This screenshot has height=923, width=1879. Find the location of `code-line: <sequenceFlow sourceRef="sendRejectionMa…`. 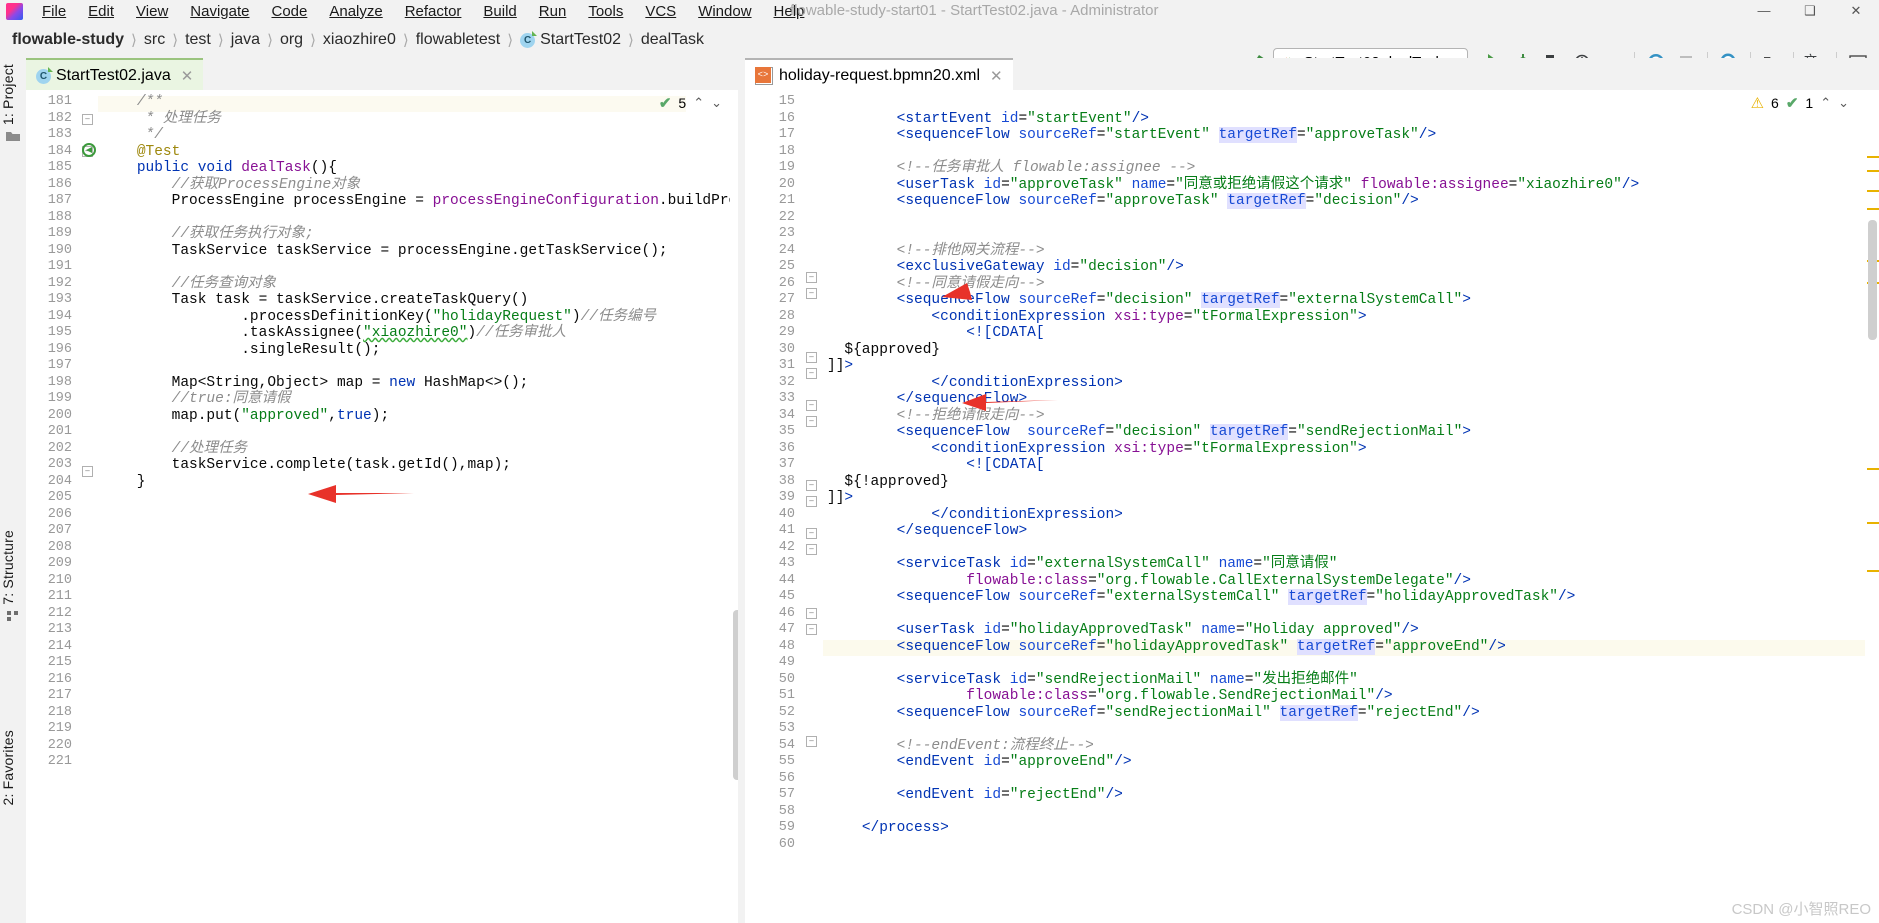

code-line: <sequenceFlow sourceRef="sendRejectionMa… is located at coordinates (1153, 712).